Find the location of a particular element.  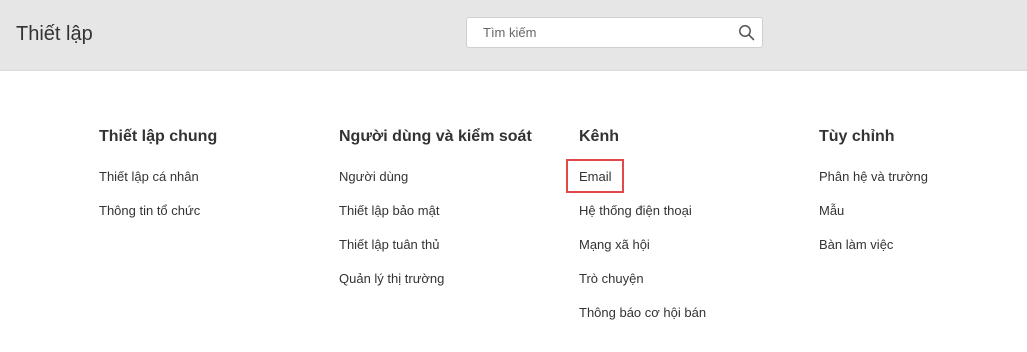

link-personal-settings: Thiết lập cá nhân is located at coordinates (158, 177).